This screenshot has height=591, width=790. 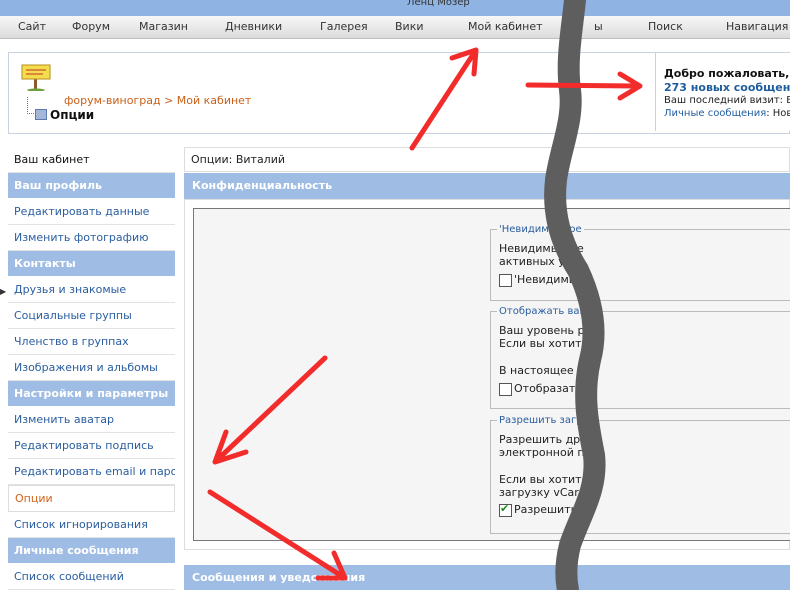 I want to click on arrow-to-options-item, so click(x=270, y=410).